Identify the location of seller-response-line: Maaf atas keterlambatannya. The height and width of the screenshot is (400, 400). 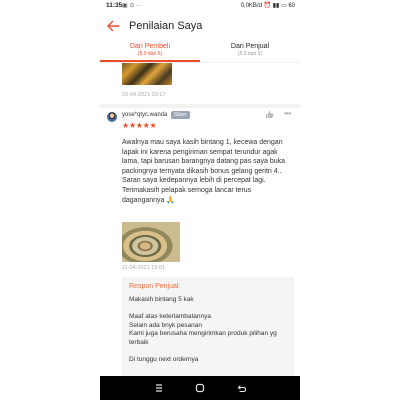
(170, 316).